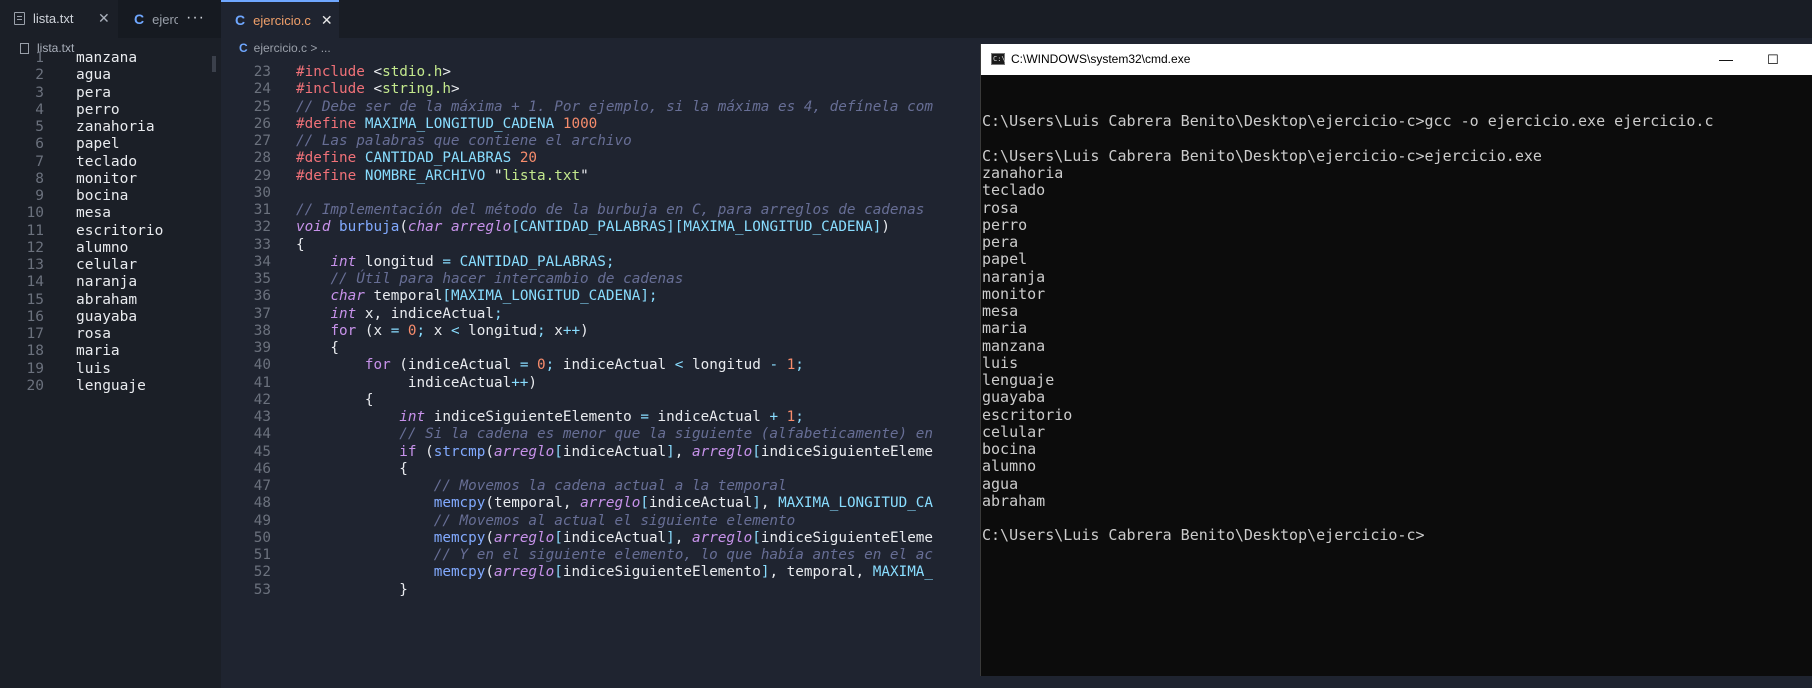 Image resolution: width=1812 pixels, height=688 pixels. What do you see at coordinates (195, 18) in the screenshot?
I see `more-actions-icon: ···` at bounding box center [195, 18].